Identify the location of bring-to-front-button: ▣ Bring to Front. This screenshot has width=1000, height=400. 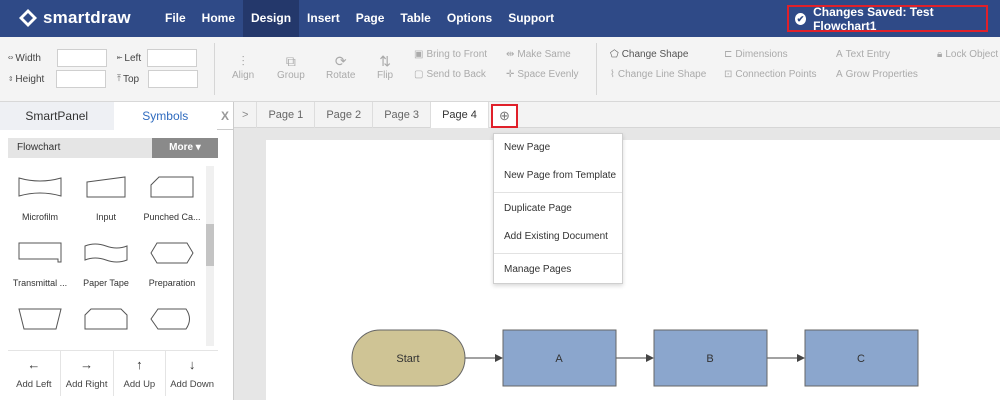
(450, 54).